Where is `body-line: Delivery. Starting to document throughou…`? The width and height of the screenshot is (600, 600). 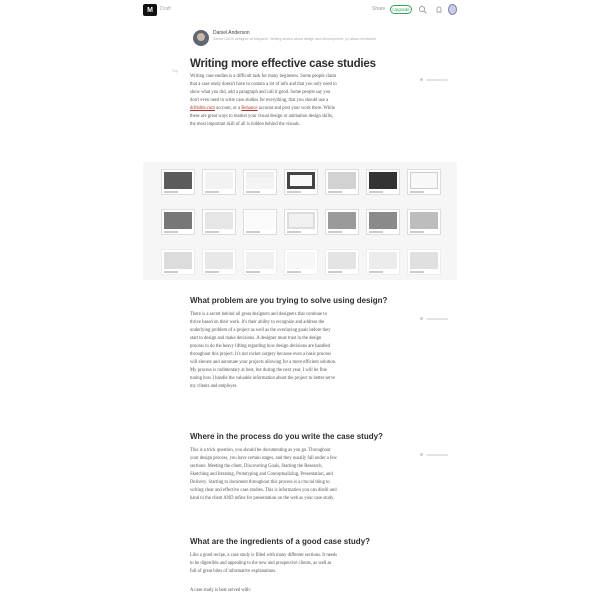
body-line: Delivery. Starting to document throughou… is located at coordinates (260, 482).